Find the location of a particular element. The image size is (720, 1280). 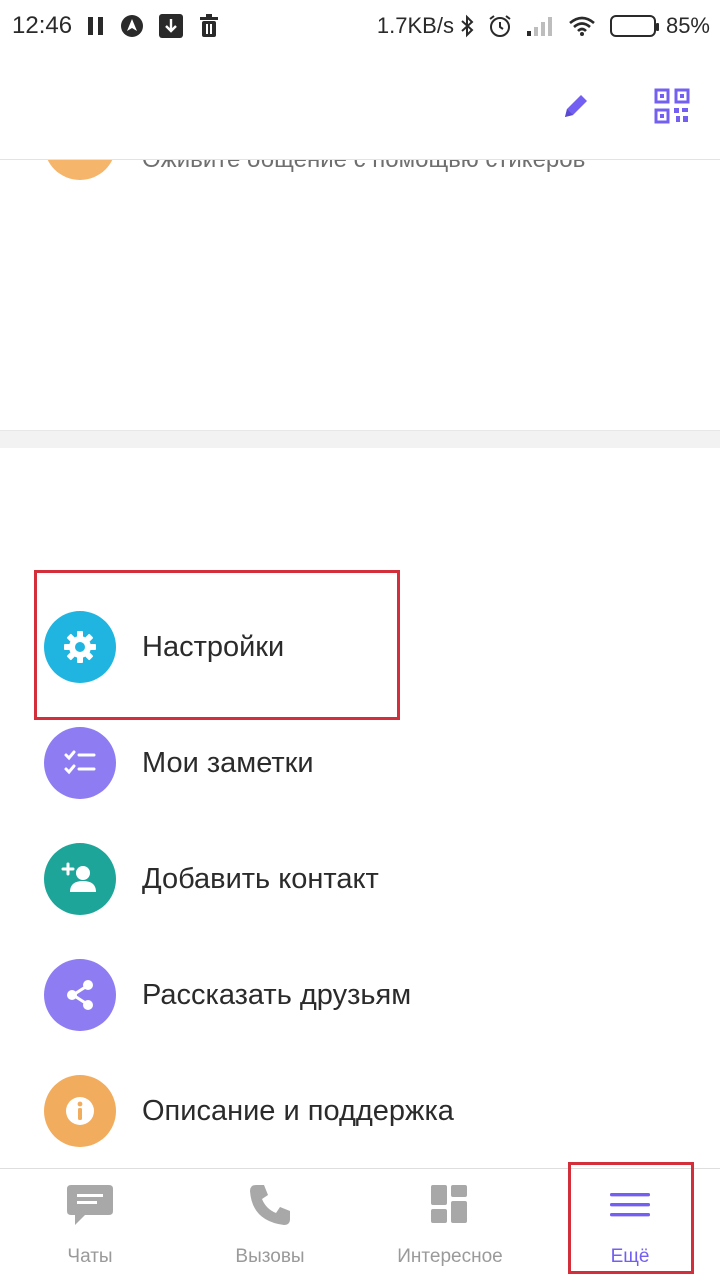

navigation-icon is located at coordinates (132, 26).